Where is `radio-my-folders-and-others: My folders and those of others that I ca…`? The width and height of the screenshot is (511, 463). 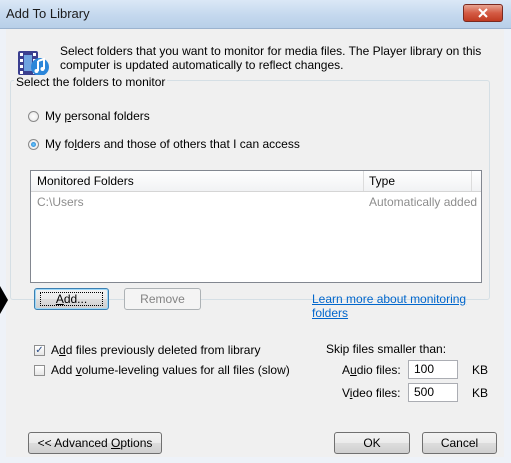
radio-my-folders-and-others: My folders and those of others that I ca… is located at coordinates (164, 144).